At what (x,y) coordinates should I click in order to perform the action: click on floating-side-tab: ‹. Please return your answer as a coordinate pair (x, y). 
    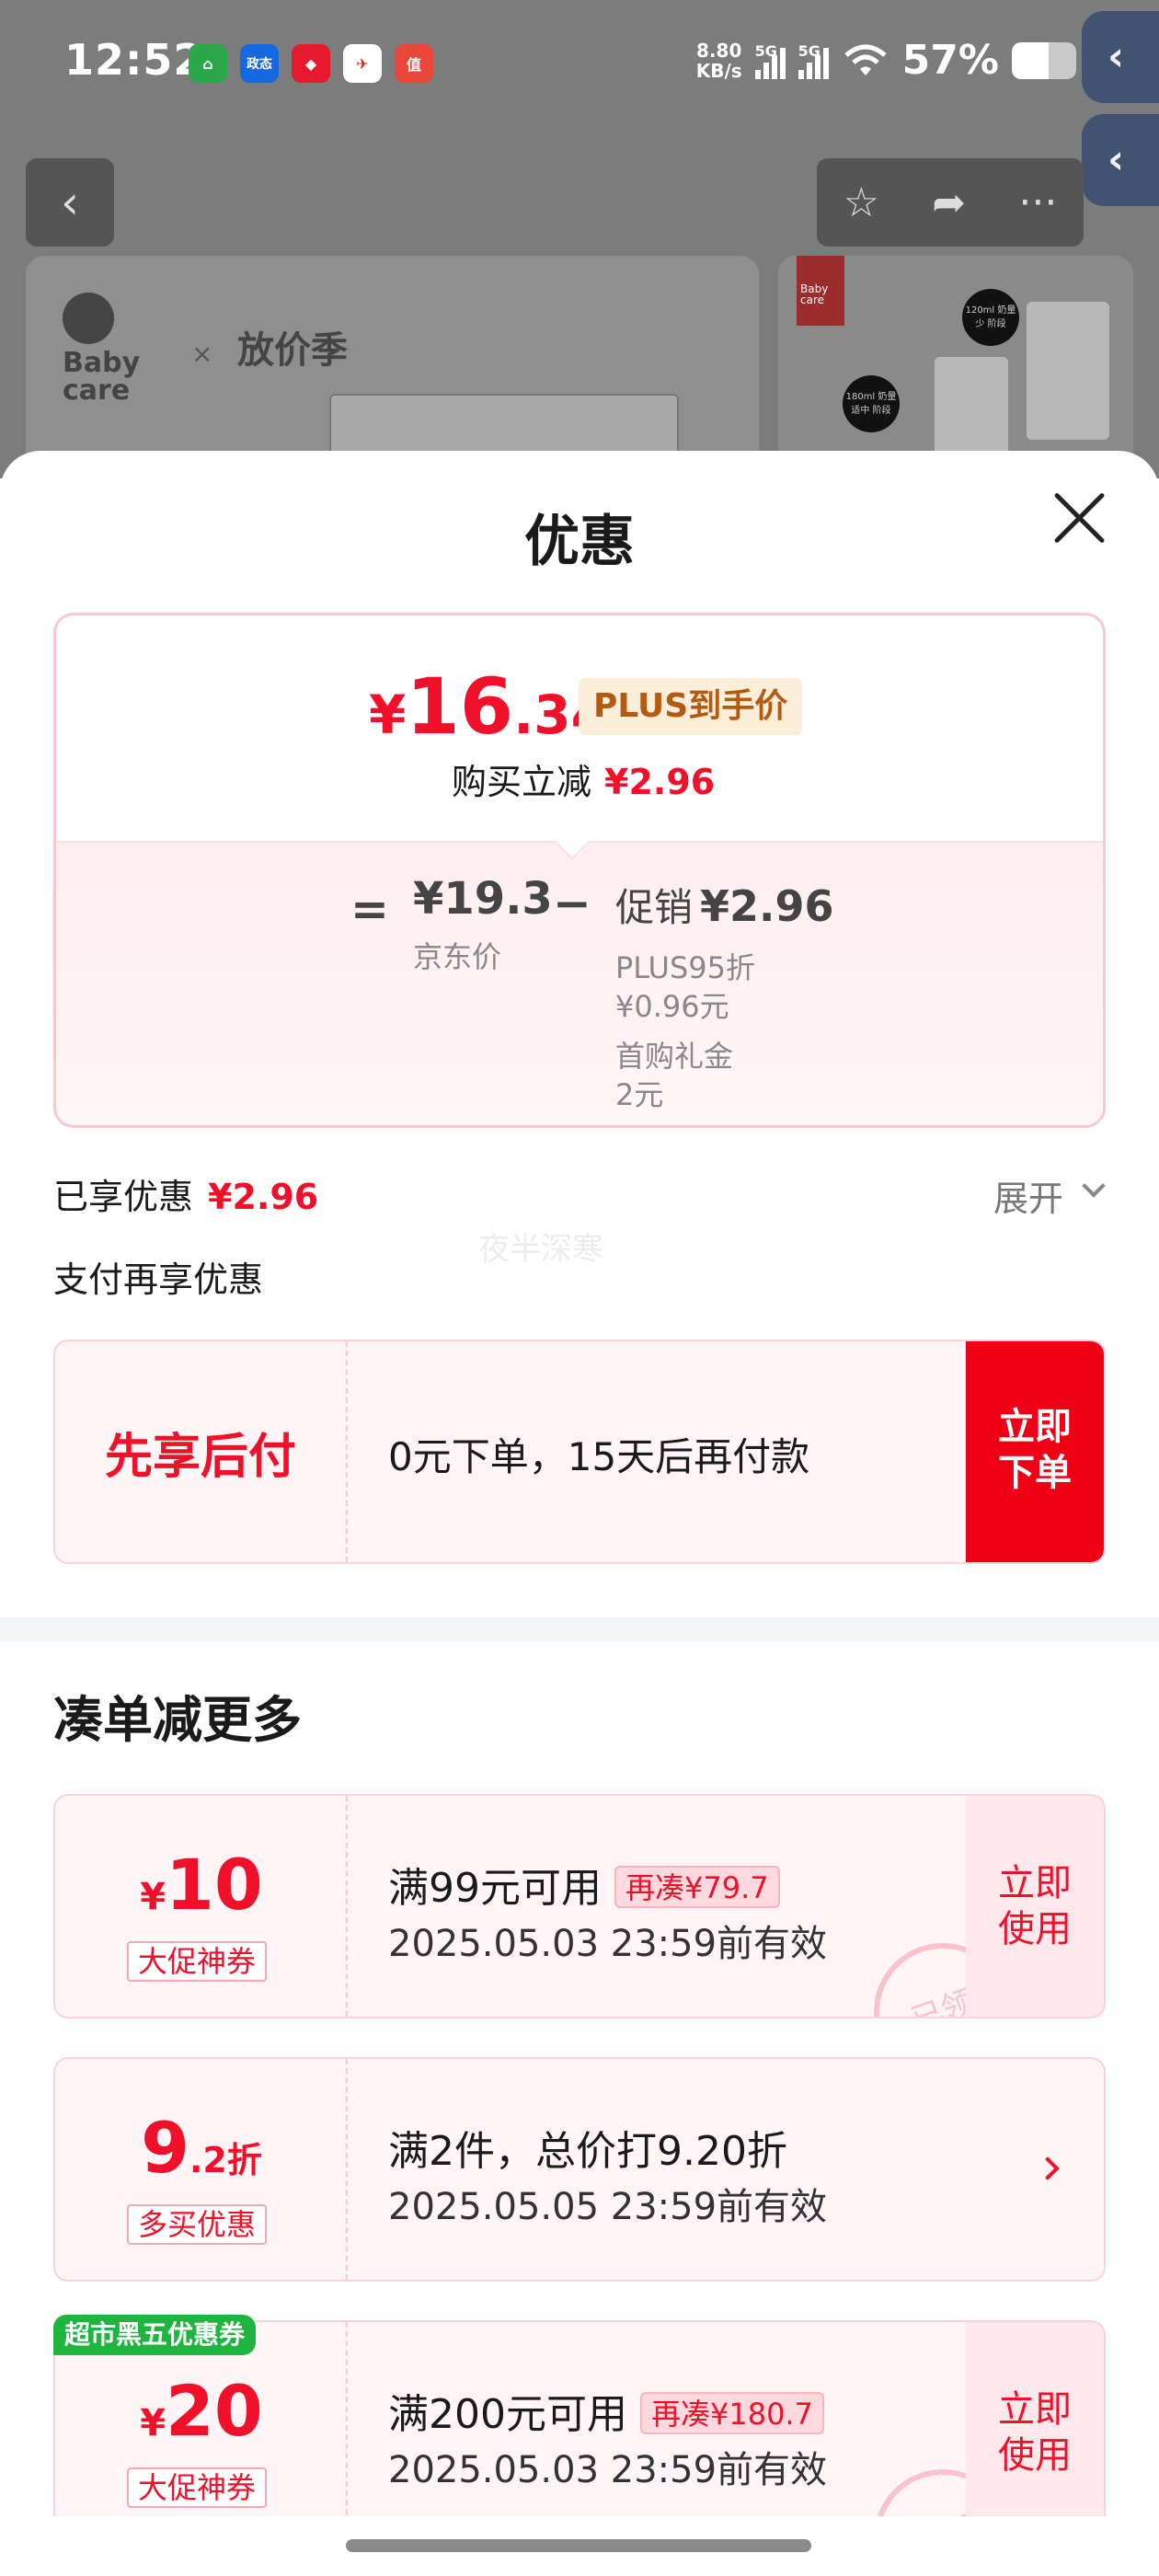
    Looking at the image, I should click on (1120, 57).